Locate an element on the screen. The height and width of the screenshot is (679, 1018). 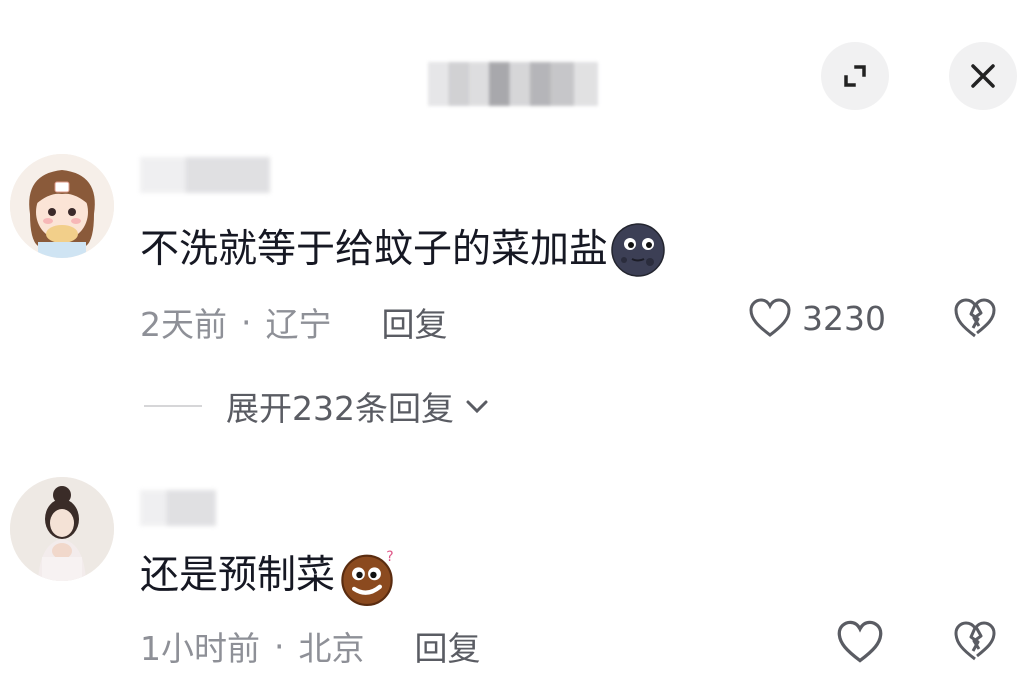
expand-icon is located at coordinates (855, 76).